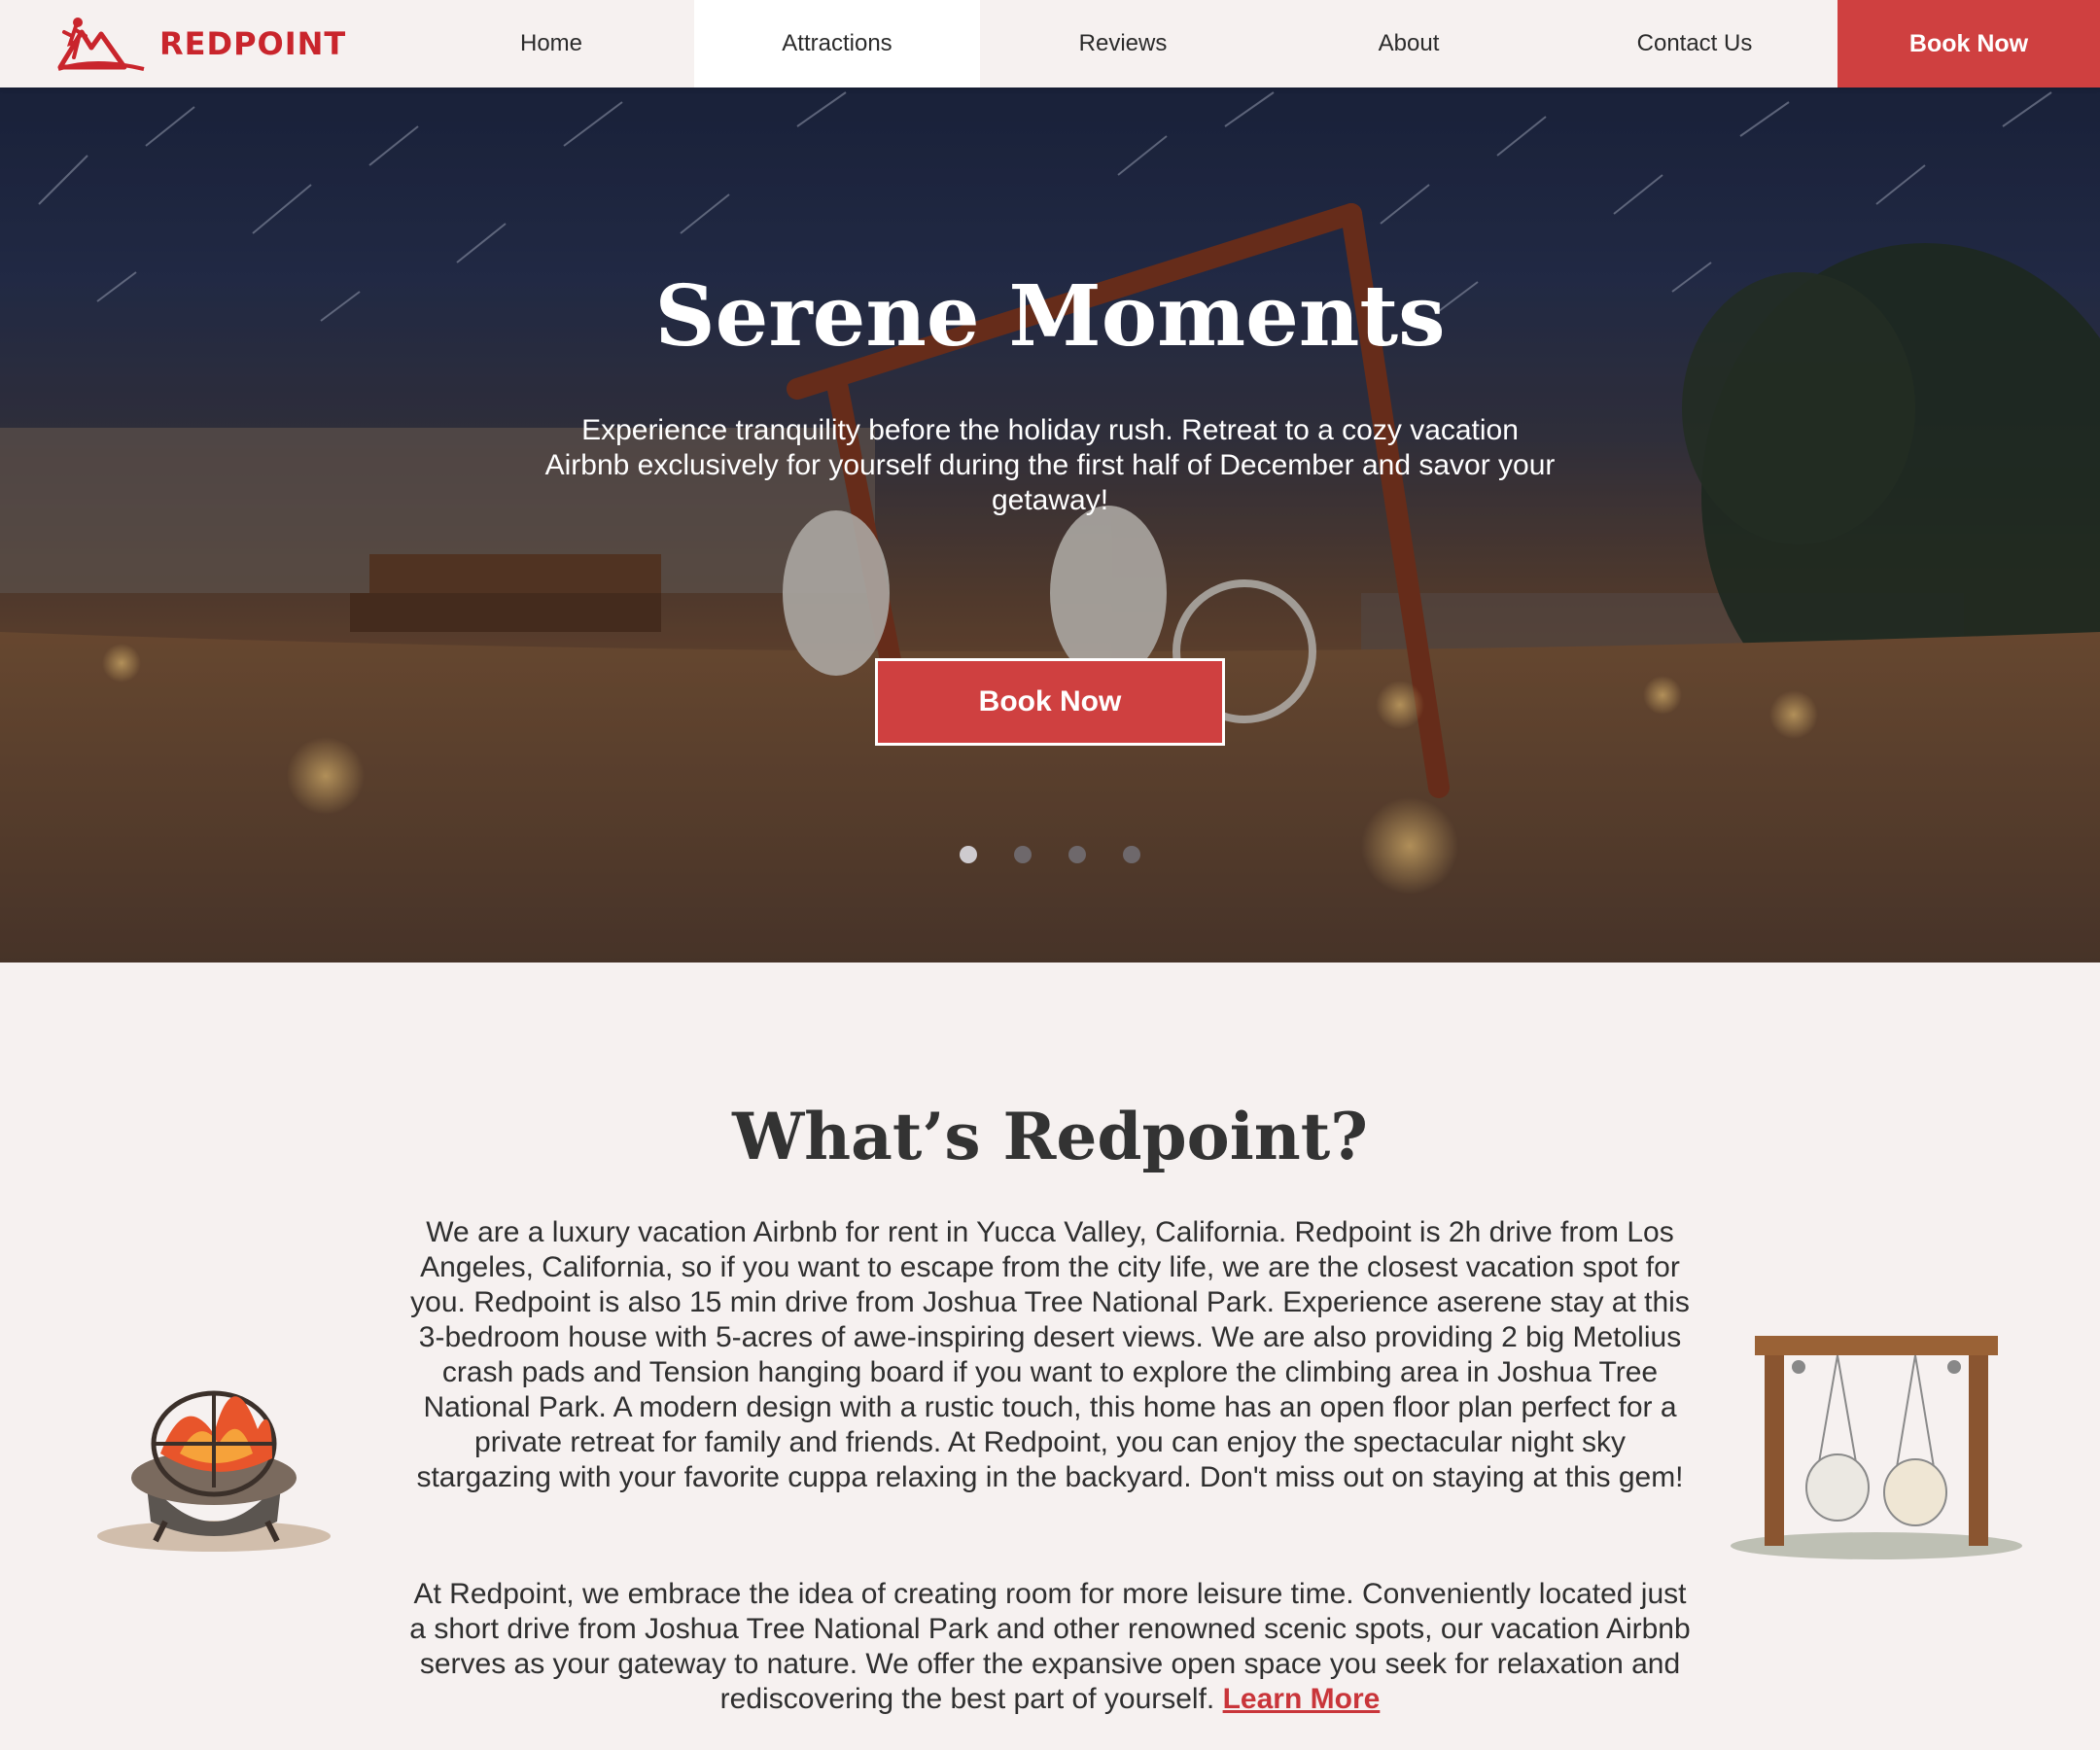  What do you see at coordinates (1876, 1447) in the screenshot?
I see `hammock-swing-icon` at bounding box center [1876, 1447].